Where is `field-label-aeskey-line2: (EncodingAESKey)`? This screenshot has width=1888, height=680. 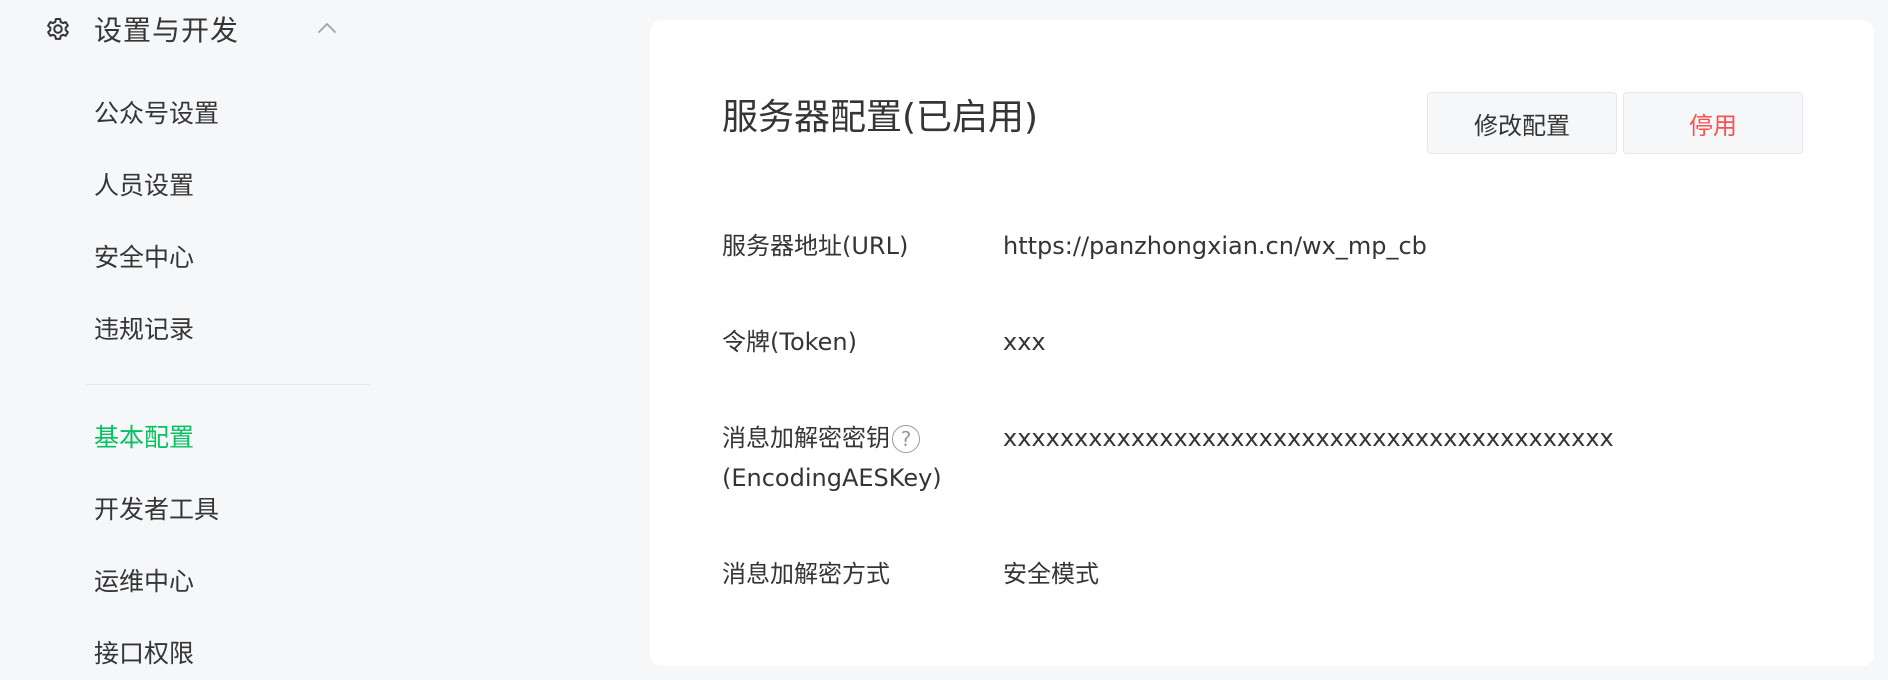 field-label-aeskey-line2: (EncodingAESKey) is located at coordinates (832, 478).